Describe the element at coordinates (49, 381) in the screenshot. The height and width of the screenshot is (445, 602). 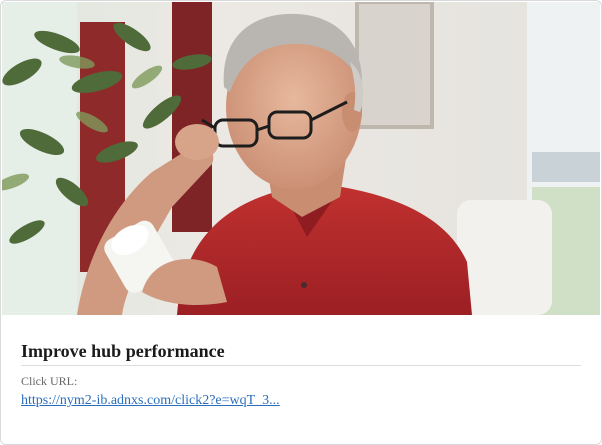
I see `click-url-label: Click URL:` at that location.